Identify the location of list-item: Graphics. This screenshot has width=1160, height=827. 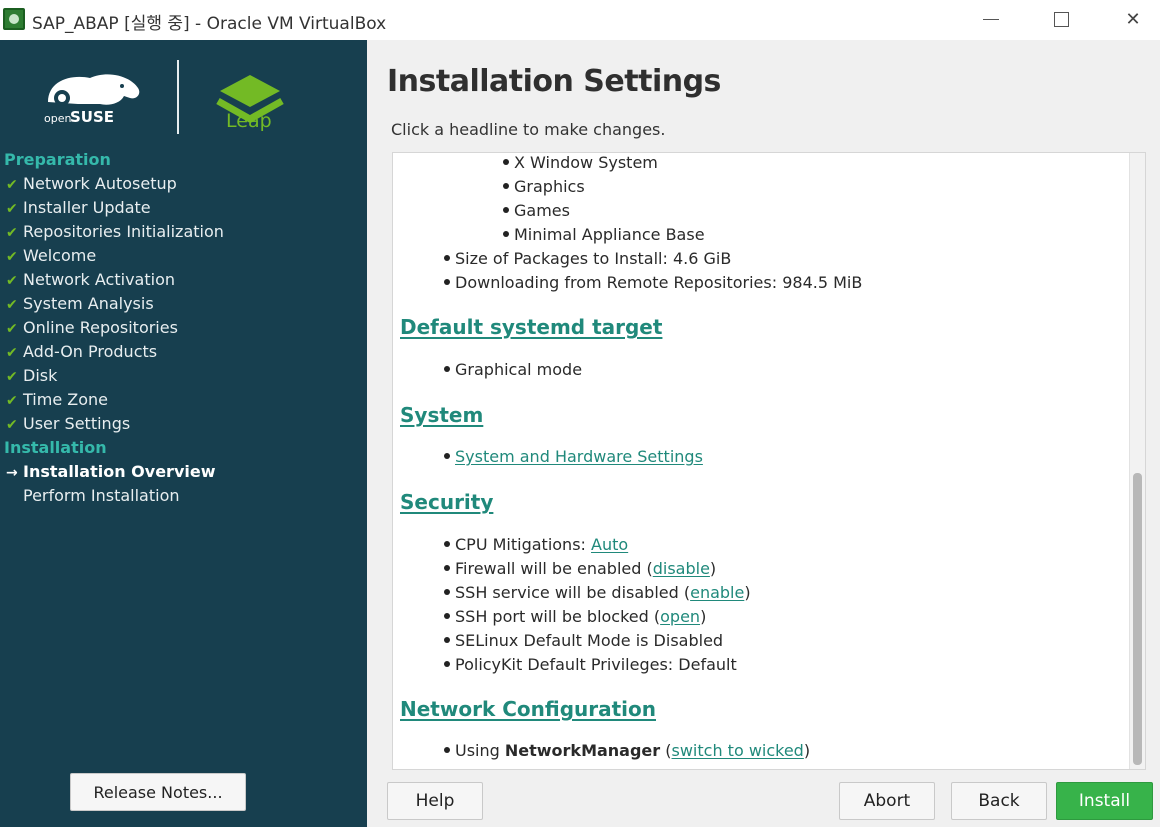
(544, 186).